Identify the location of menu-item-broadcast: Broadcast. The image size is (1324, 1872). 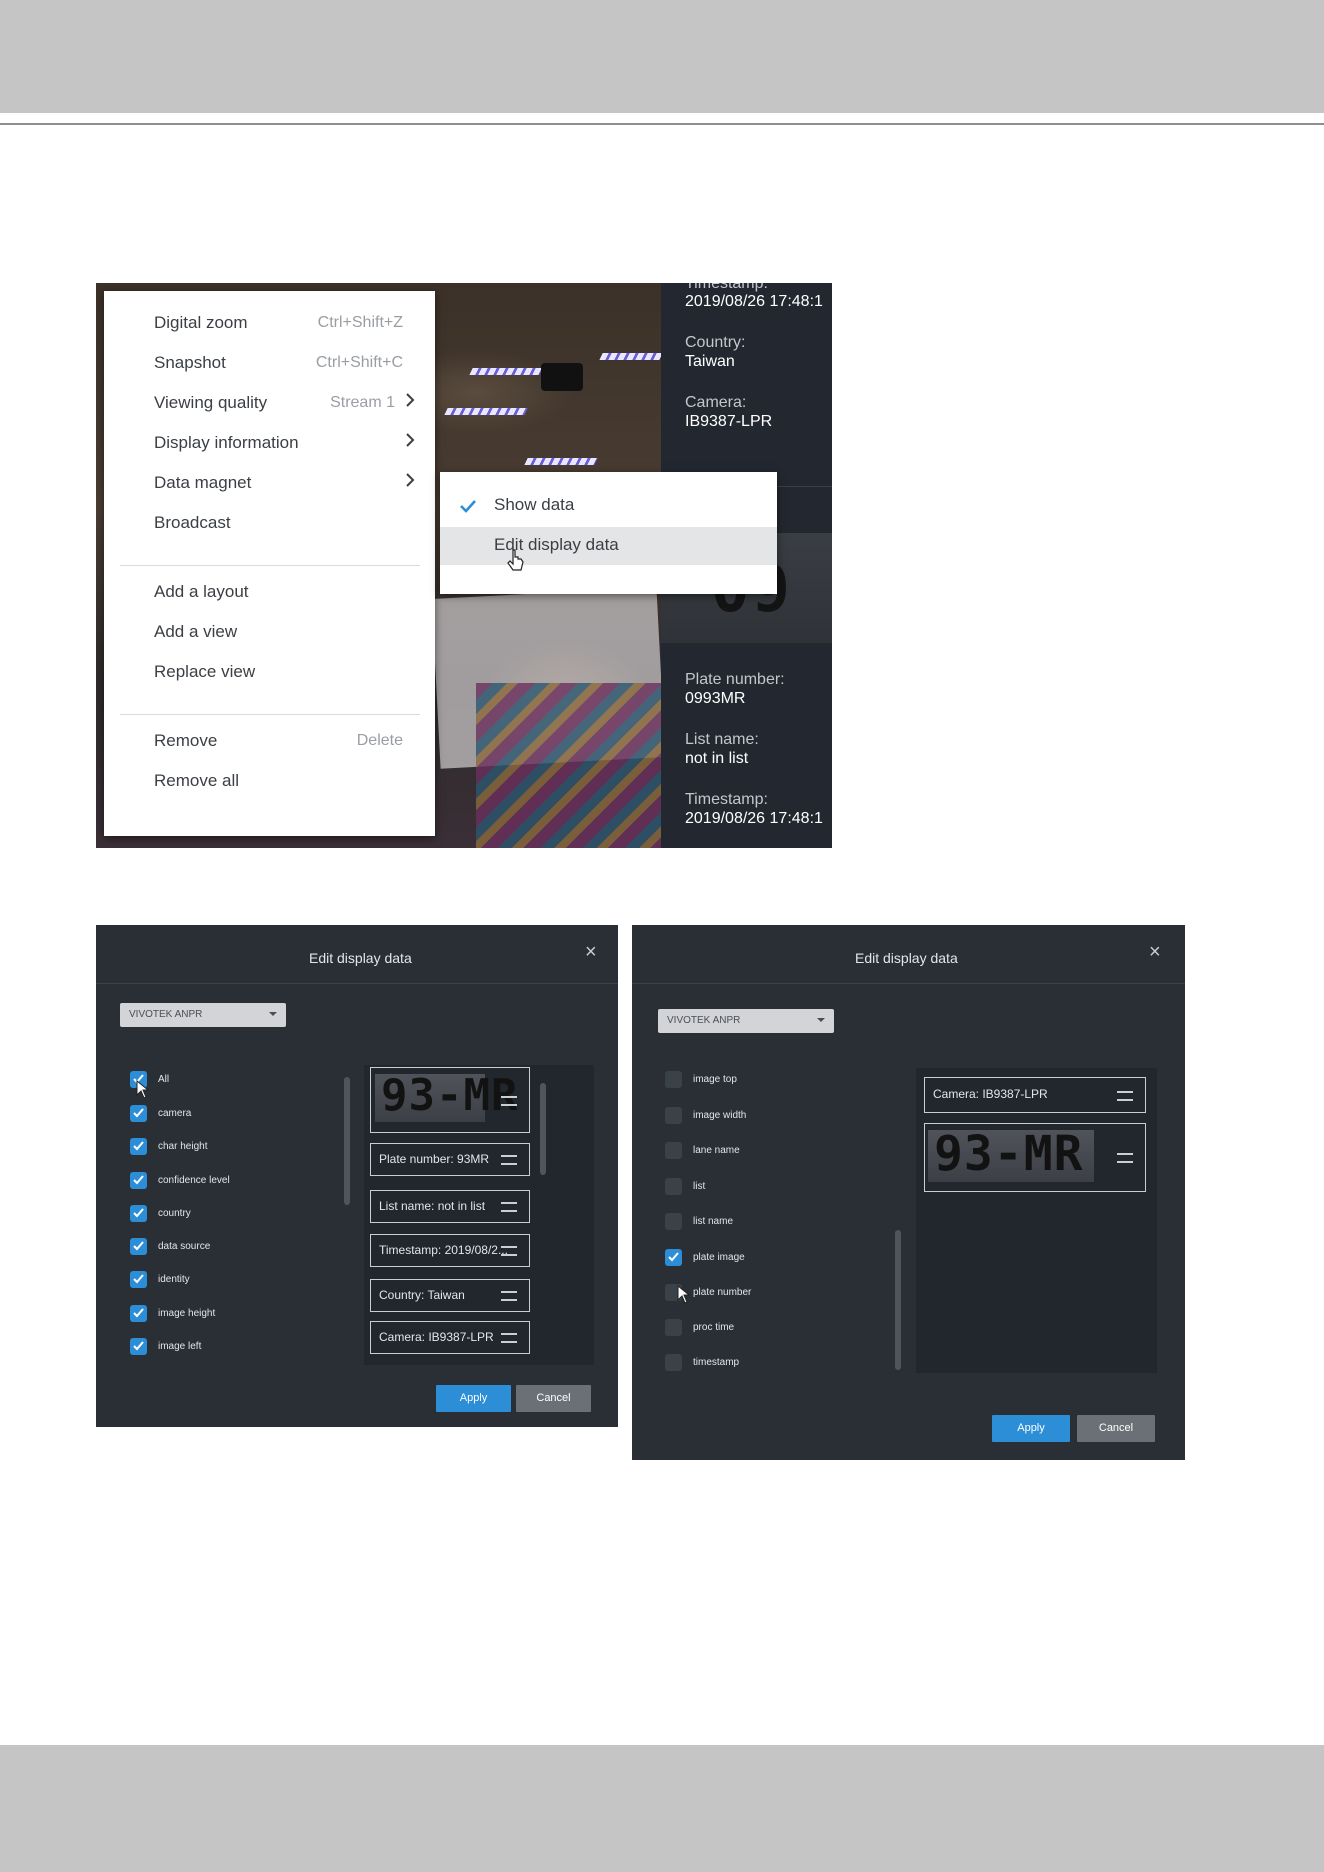
(269, 523).